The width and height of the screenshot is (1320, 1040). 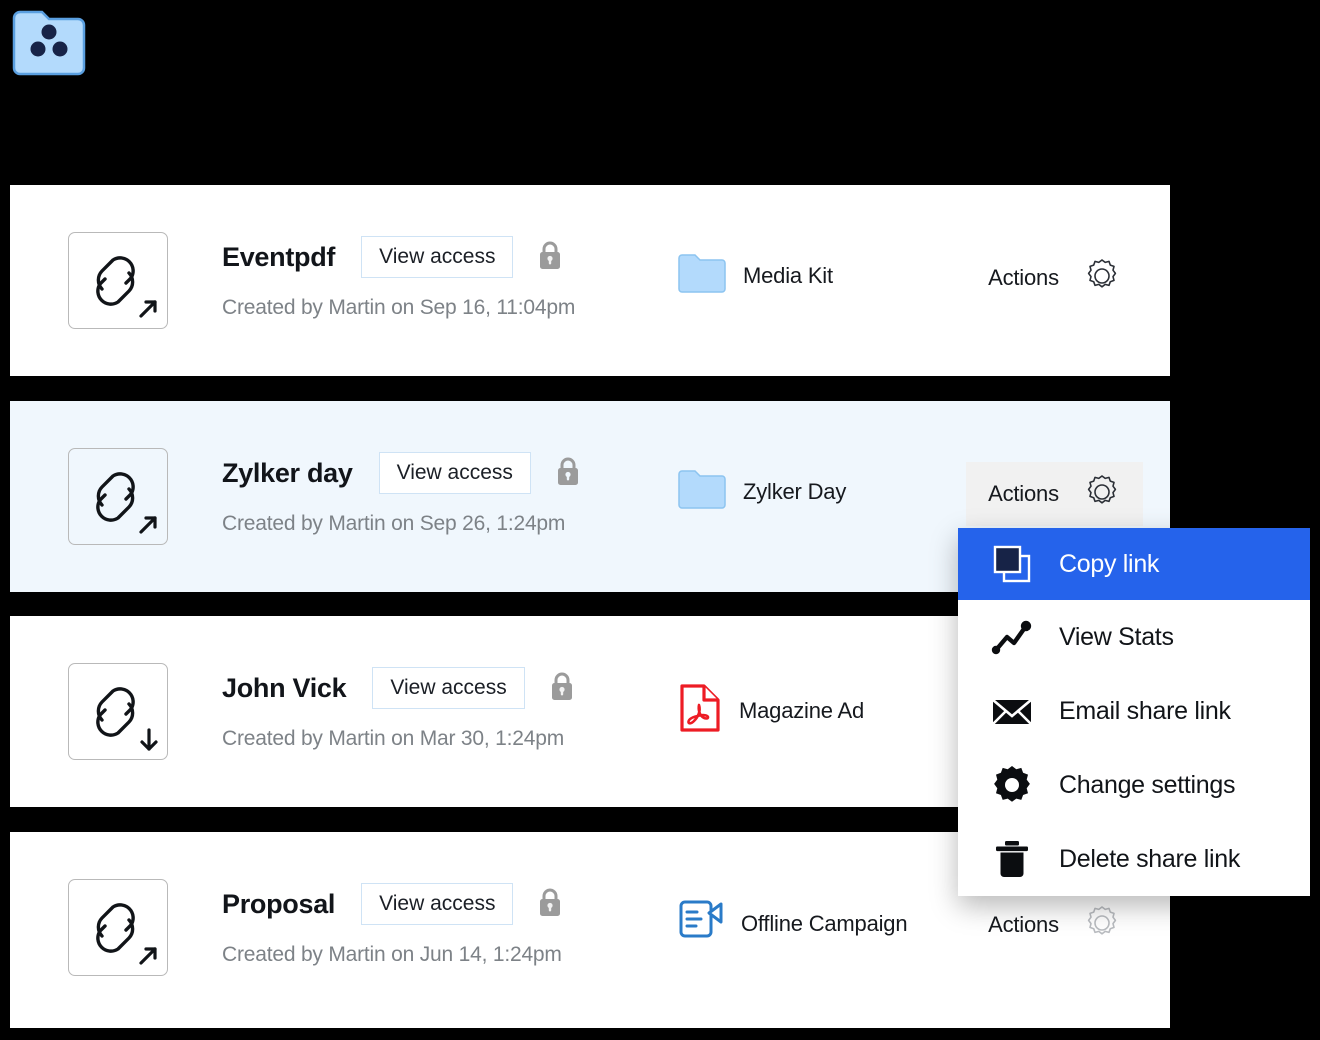 I want to click on menu-item-label: View Stats, so click(x=1116, y=636).